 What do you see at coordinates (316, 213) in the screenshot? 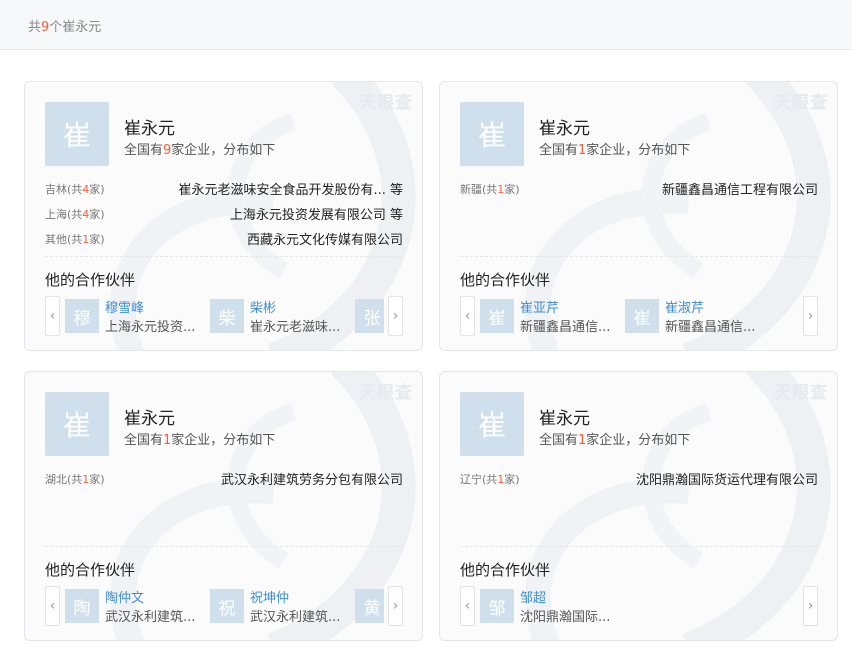
I see `company-link: 上海永元投资发展有限公司 等` at bounding box center [316, 213].